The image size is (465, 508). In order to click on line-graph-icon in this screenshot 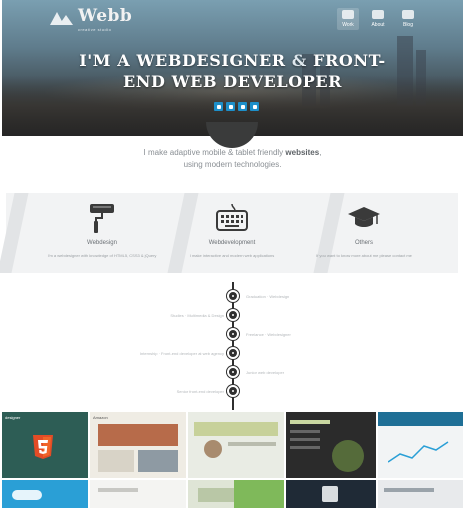, I will do `click(418, 452)`.